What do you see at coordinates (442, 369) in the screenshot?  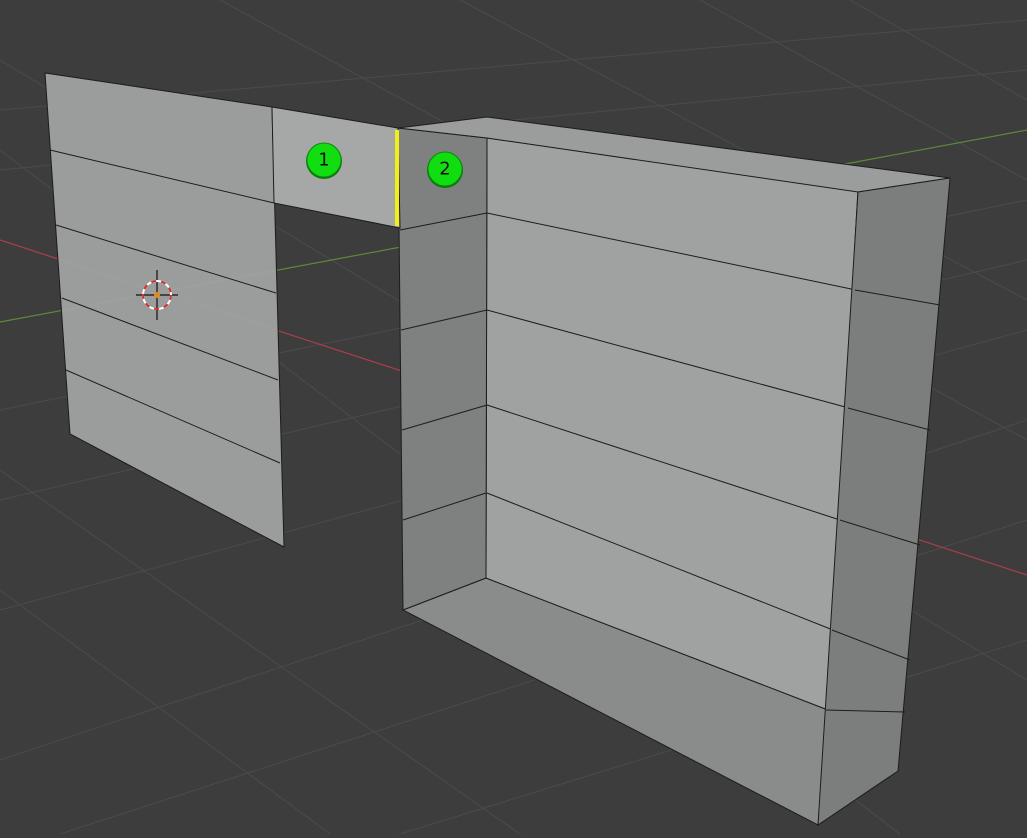 I see `box-left-inner-face` at bounding box center [442, 369].